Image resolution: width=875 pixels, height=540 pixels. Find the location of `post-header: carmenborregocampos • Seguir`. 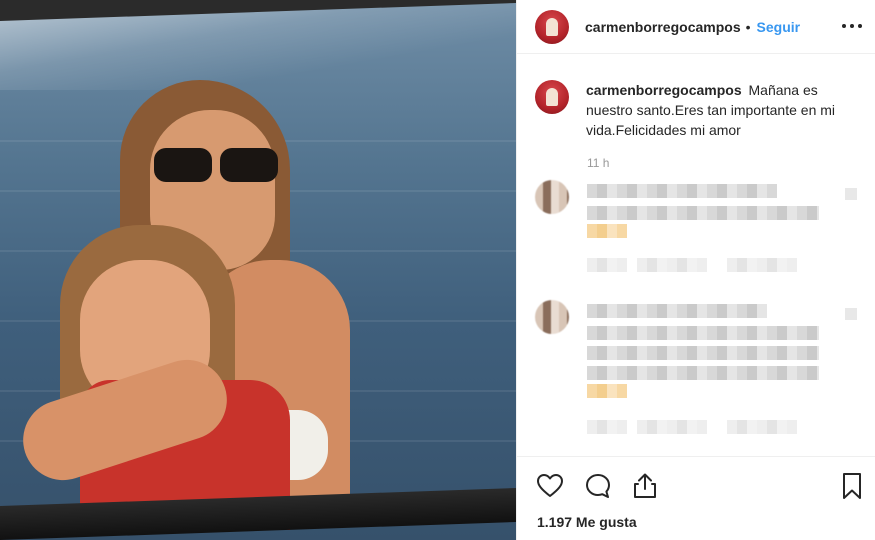

post-header: carmenborregocampos • Seguir is located at coordinates (696, 27).